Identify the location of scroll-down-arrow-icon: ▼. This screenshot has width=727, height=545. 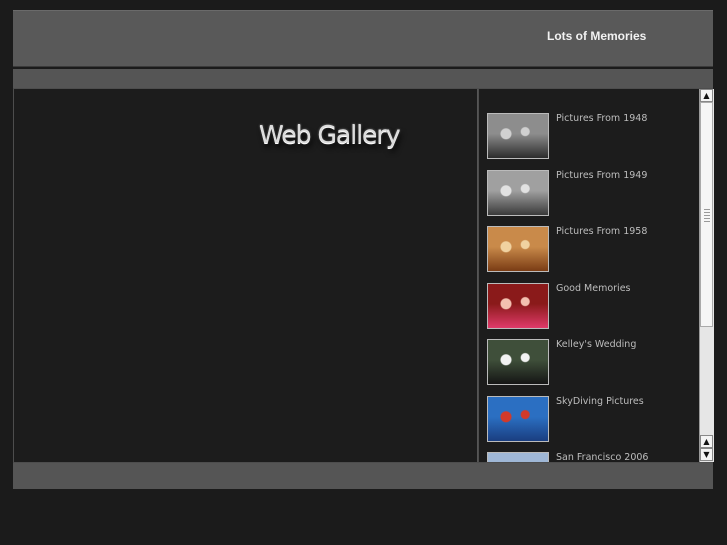
(706, 454).